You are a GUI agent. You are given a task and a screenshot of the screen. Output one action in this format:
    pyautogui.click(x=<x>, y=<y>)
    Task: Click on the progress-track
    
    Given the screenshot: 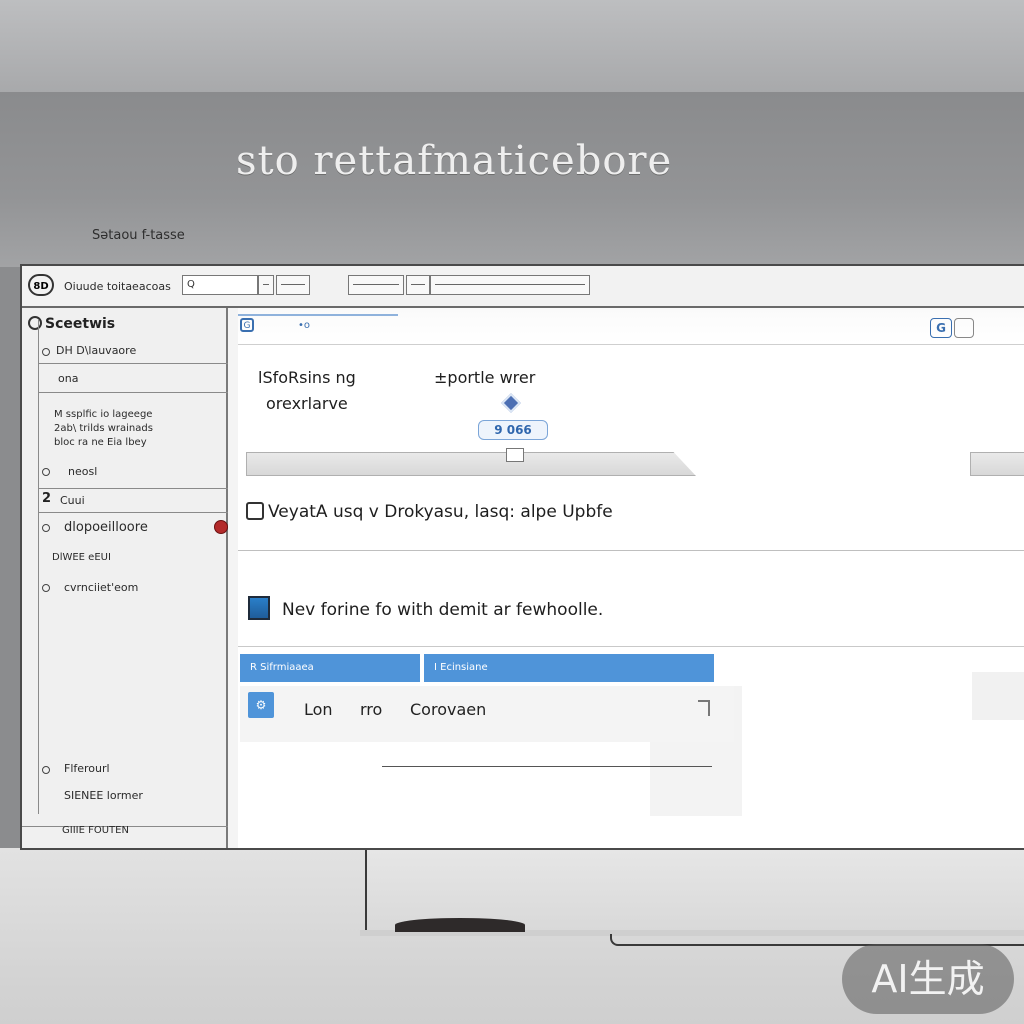 What is the action you would take?
    pyautogui.click(x=471, y=464)
    